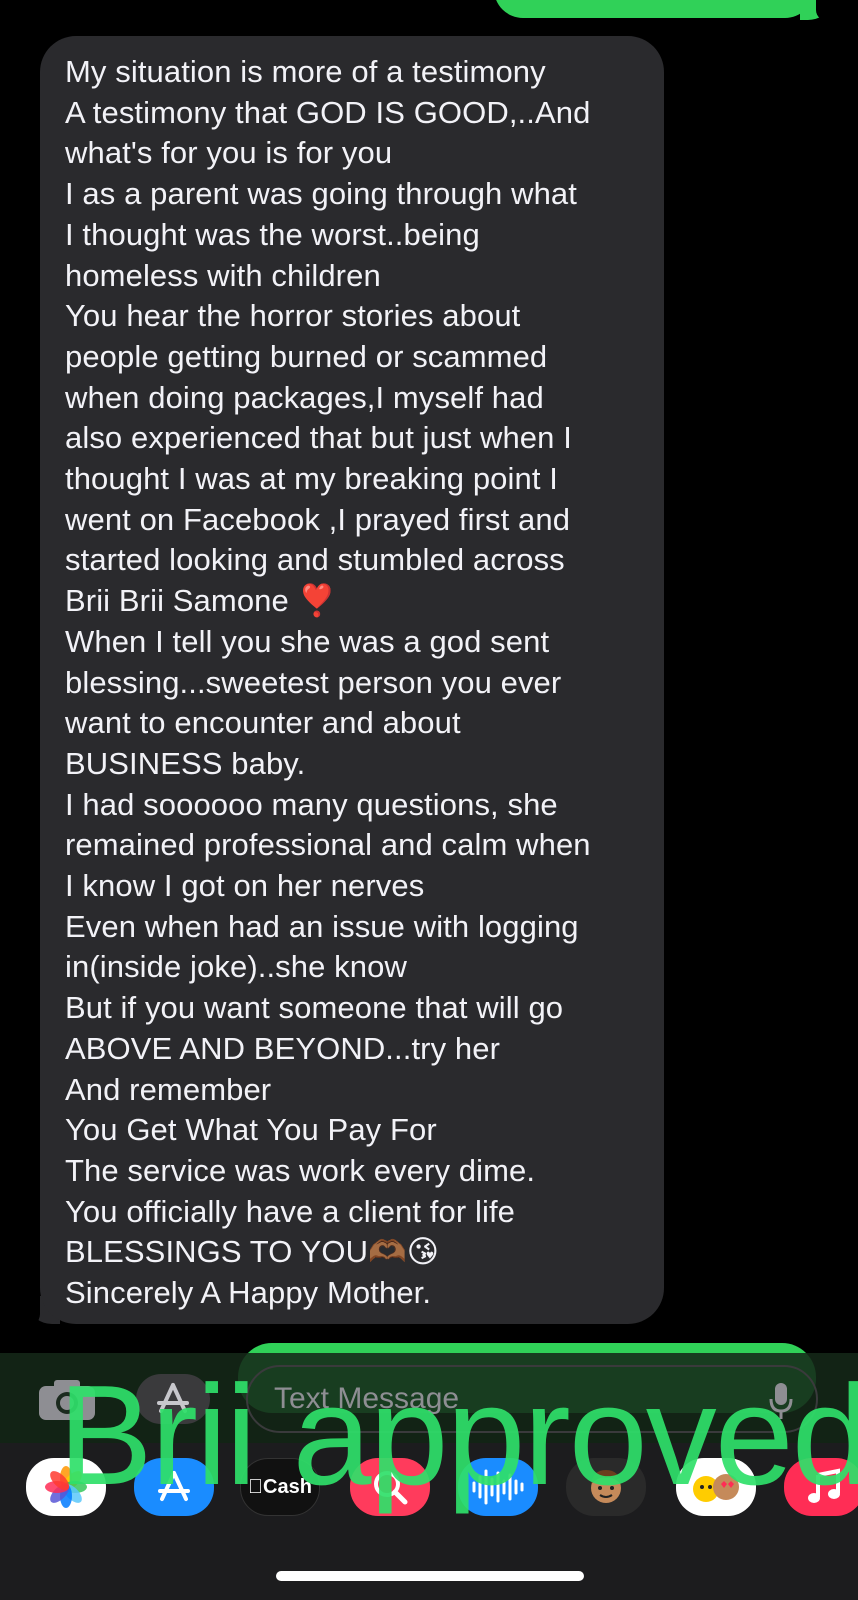 This screenshot has height=1600, width=858. What do you see at coordinates (185, 763) in the screenshot?
I see `message-line: BUSINESS baby.` at bounding box center [185, 763].